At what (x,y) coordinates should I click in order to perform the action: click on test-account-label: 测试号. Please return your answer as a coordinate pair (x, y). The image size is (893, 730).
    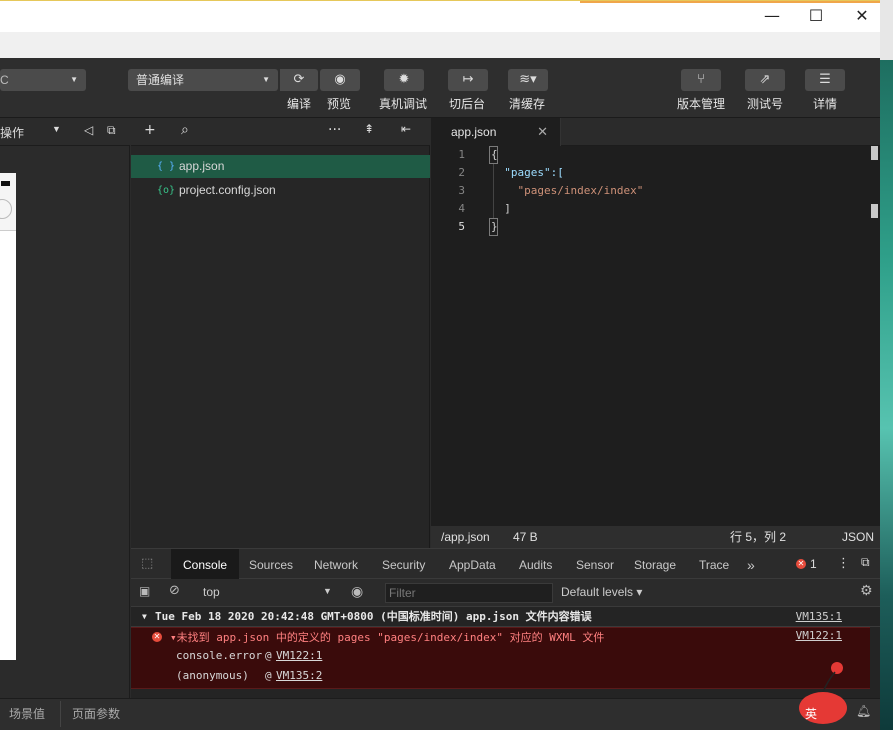
    Looking at the image, I should click on (765, 104).